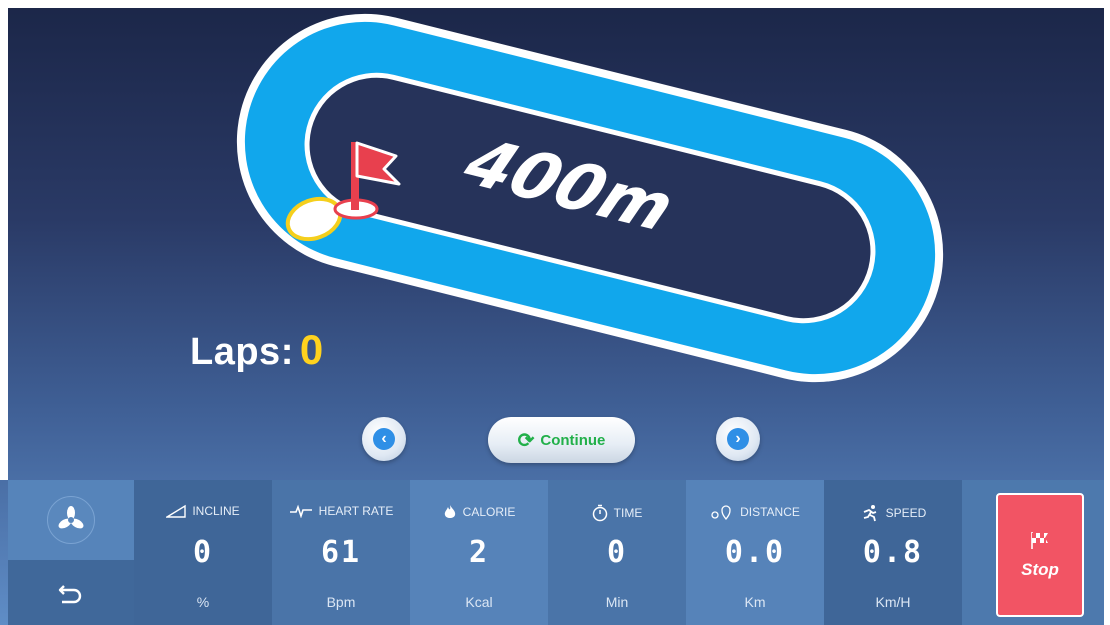 This screenshot has width=1110, height=625. I want to click on heartbeat-icon, so click(300, 511).